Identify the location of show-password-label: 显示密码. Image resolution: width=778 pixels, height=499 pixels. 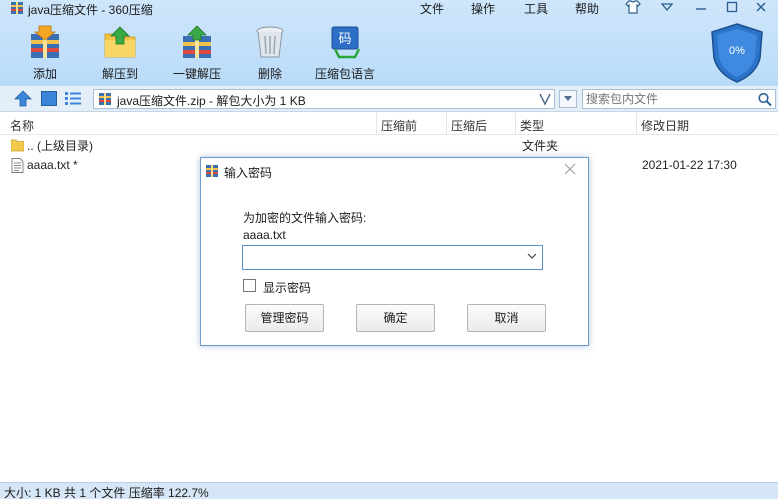
(287, 287).